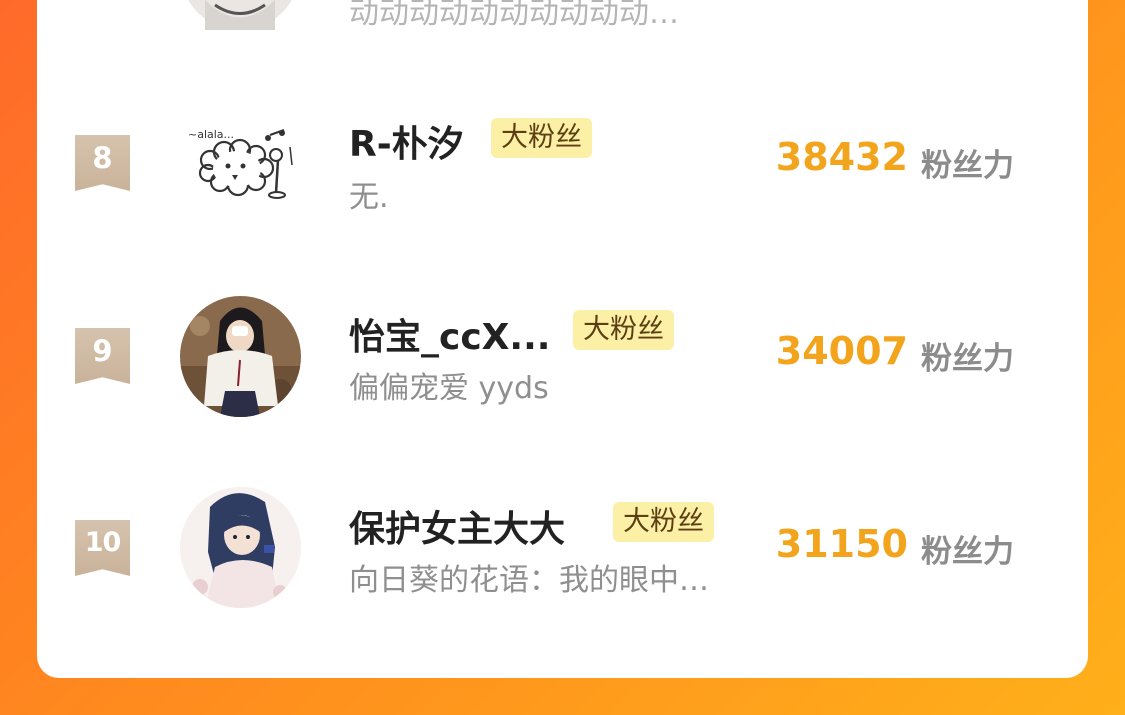 The height and width of the screenshot is (715, 1125). Describe the element at coordinates (240, 356) in the screenshot. I see `girl-photo-avatar-icon` at that location.